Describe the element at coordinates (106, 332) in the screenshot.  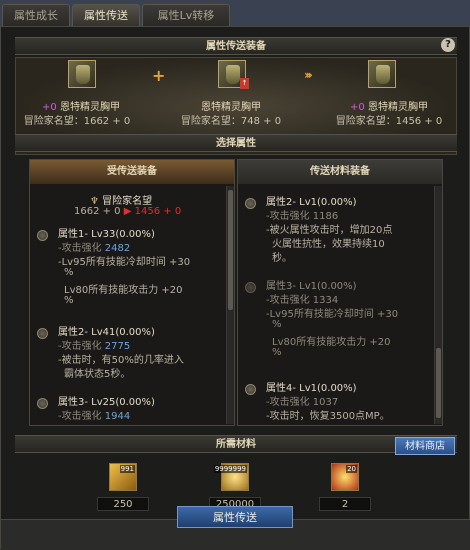
I see `attr2-title: 属性2- Lv41(0.00%)` at that location.